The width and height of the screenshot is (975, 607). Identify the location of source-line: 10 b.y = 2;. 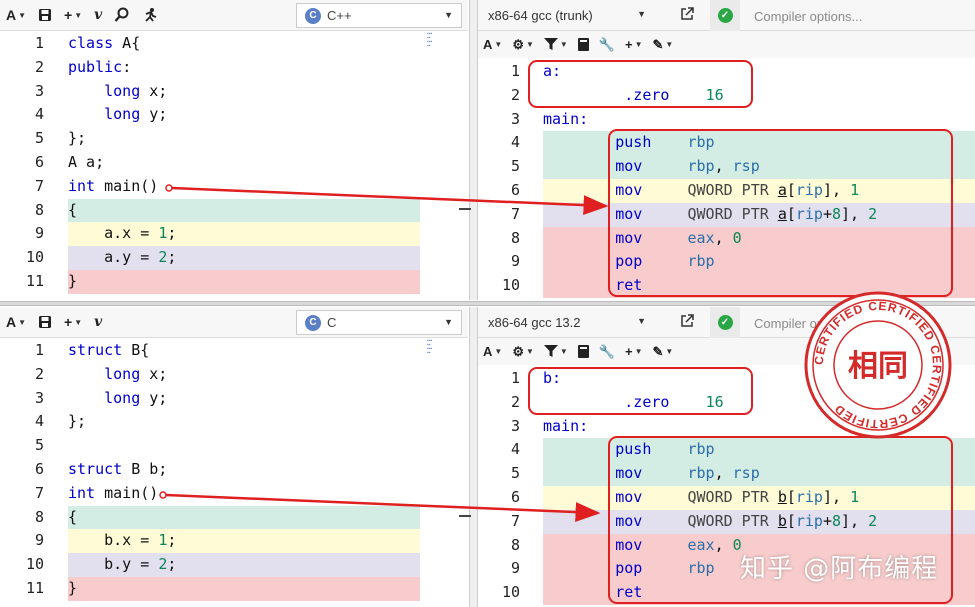
(234, 565).